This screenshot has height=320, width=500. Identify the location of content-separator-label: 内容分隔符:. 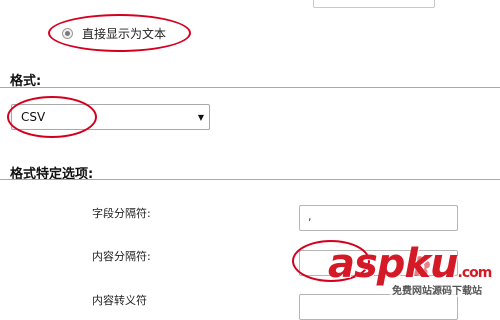
(121, 256).